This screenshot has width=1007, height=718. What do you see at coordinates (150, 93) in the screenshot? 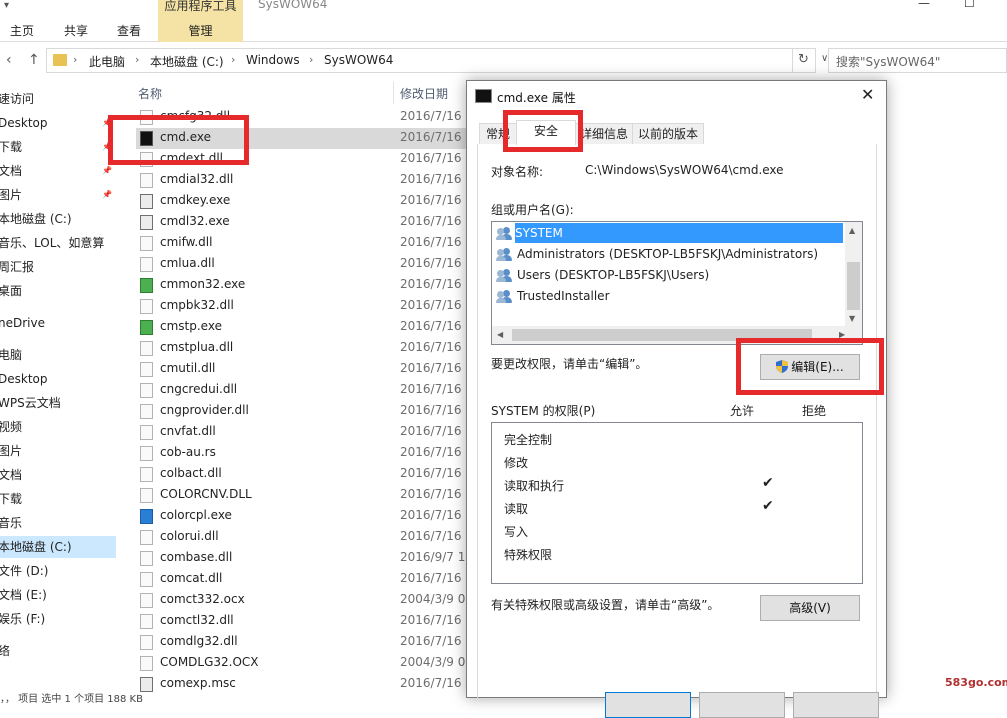
I see `column-header-name: 名称` at bounding box center [150, 93].